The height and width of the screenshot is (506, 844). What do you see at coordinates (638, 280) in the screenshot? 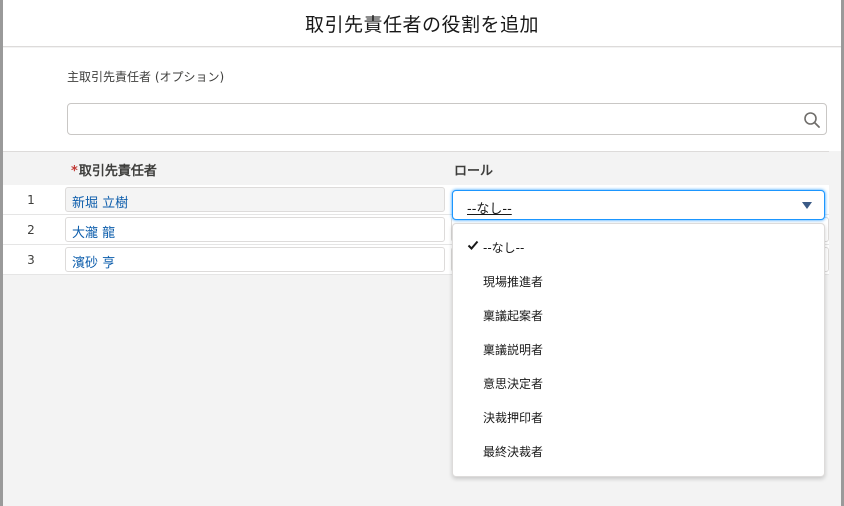
I see `dropdown-option: 現場推進者` at bounding box center [638, 280].